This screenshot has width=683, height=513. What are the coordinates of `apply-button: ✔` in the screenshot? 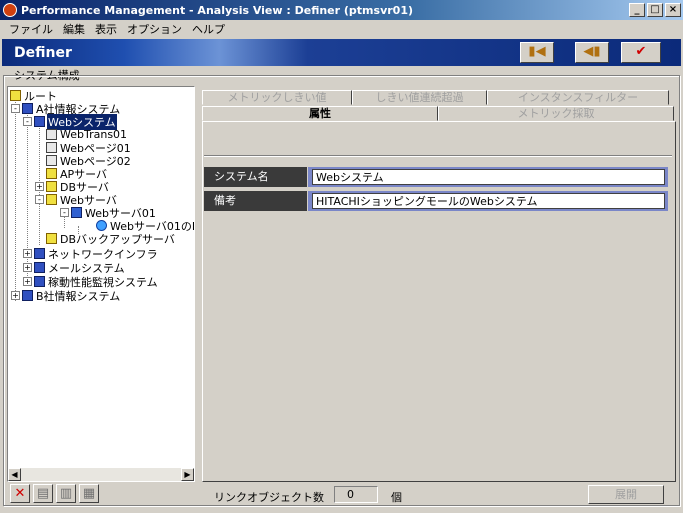 It's located at (641, 52).